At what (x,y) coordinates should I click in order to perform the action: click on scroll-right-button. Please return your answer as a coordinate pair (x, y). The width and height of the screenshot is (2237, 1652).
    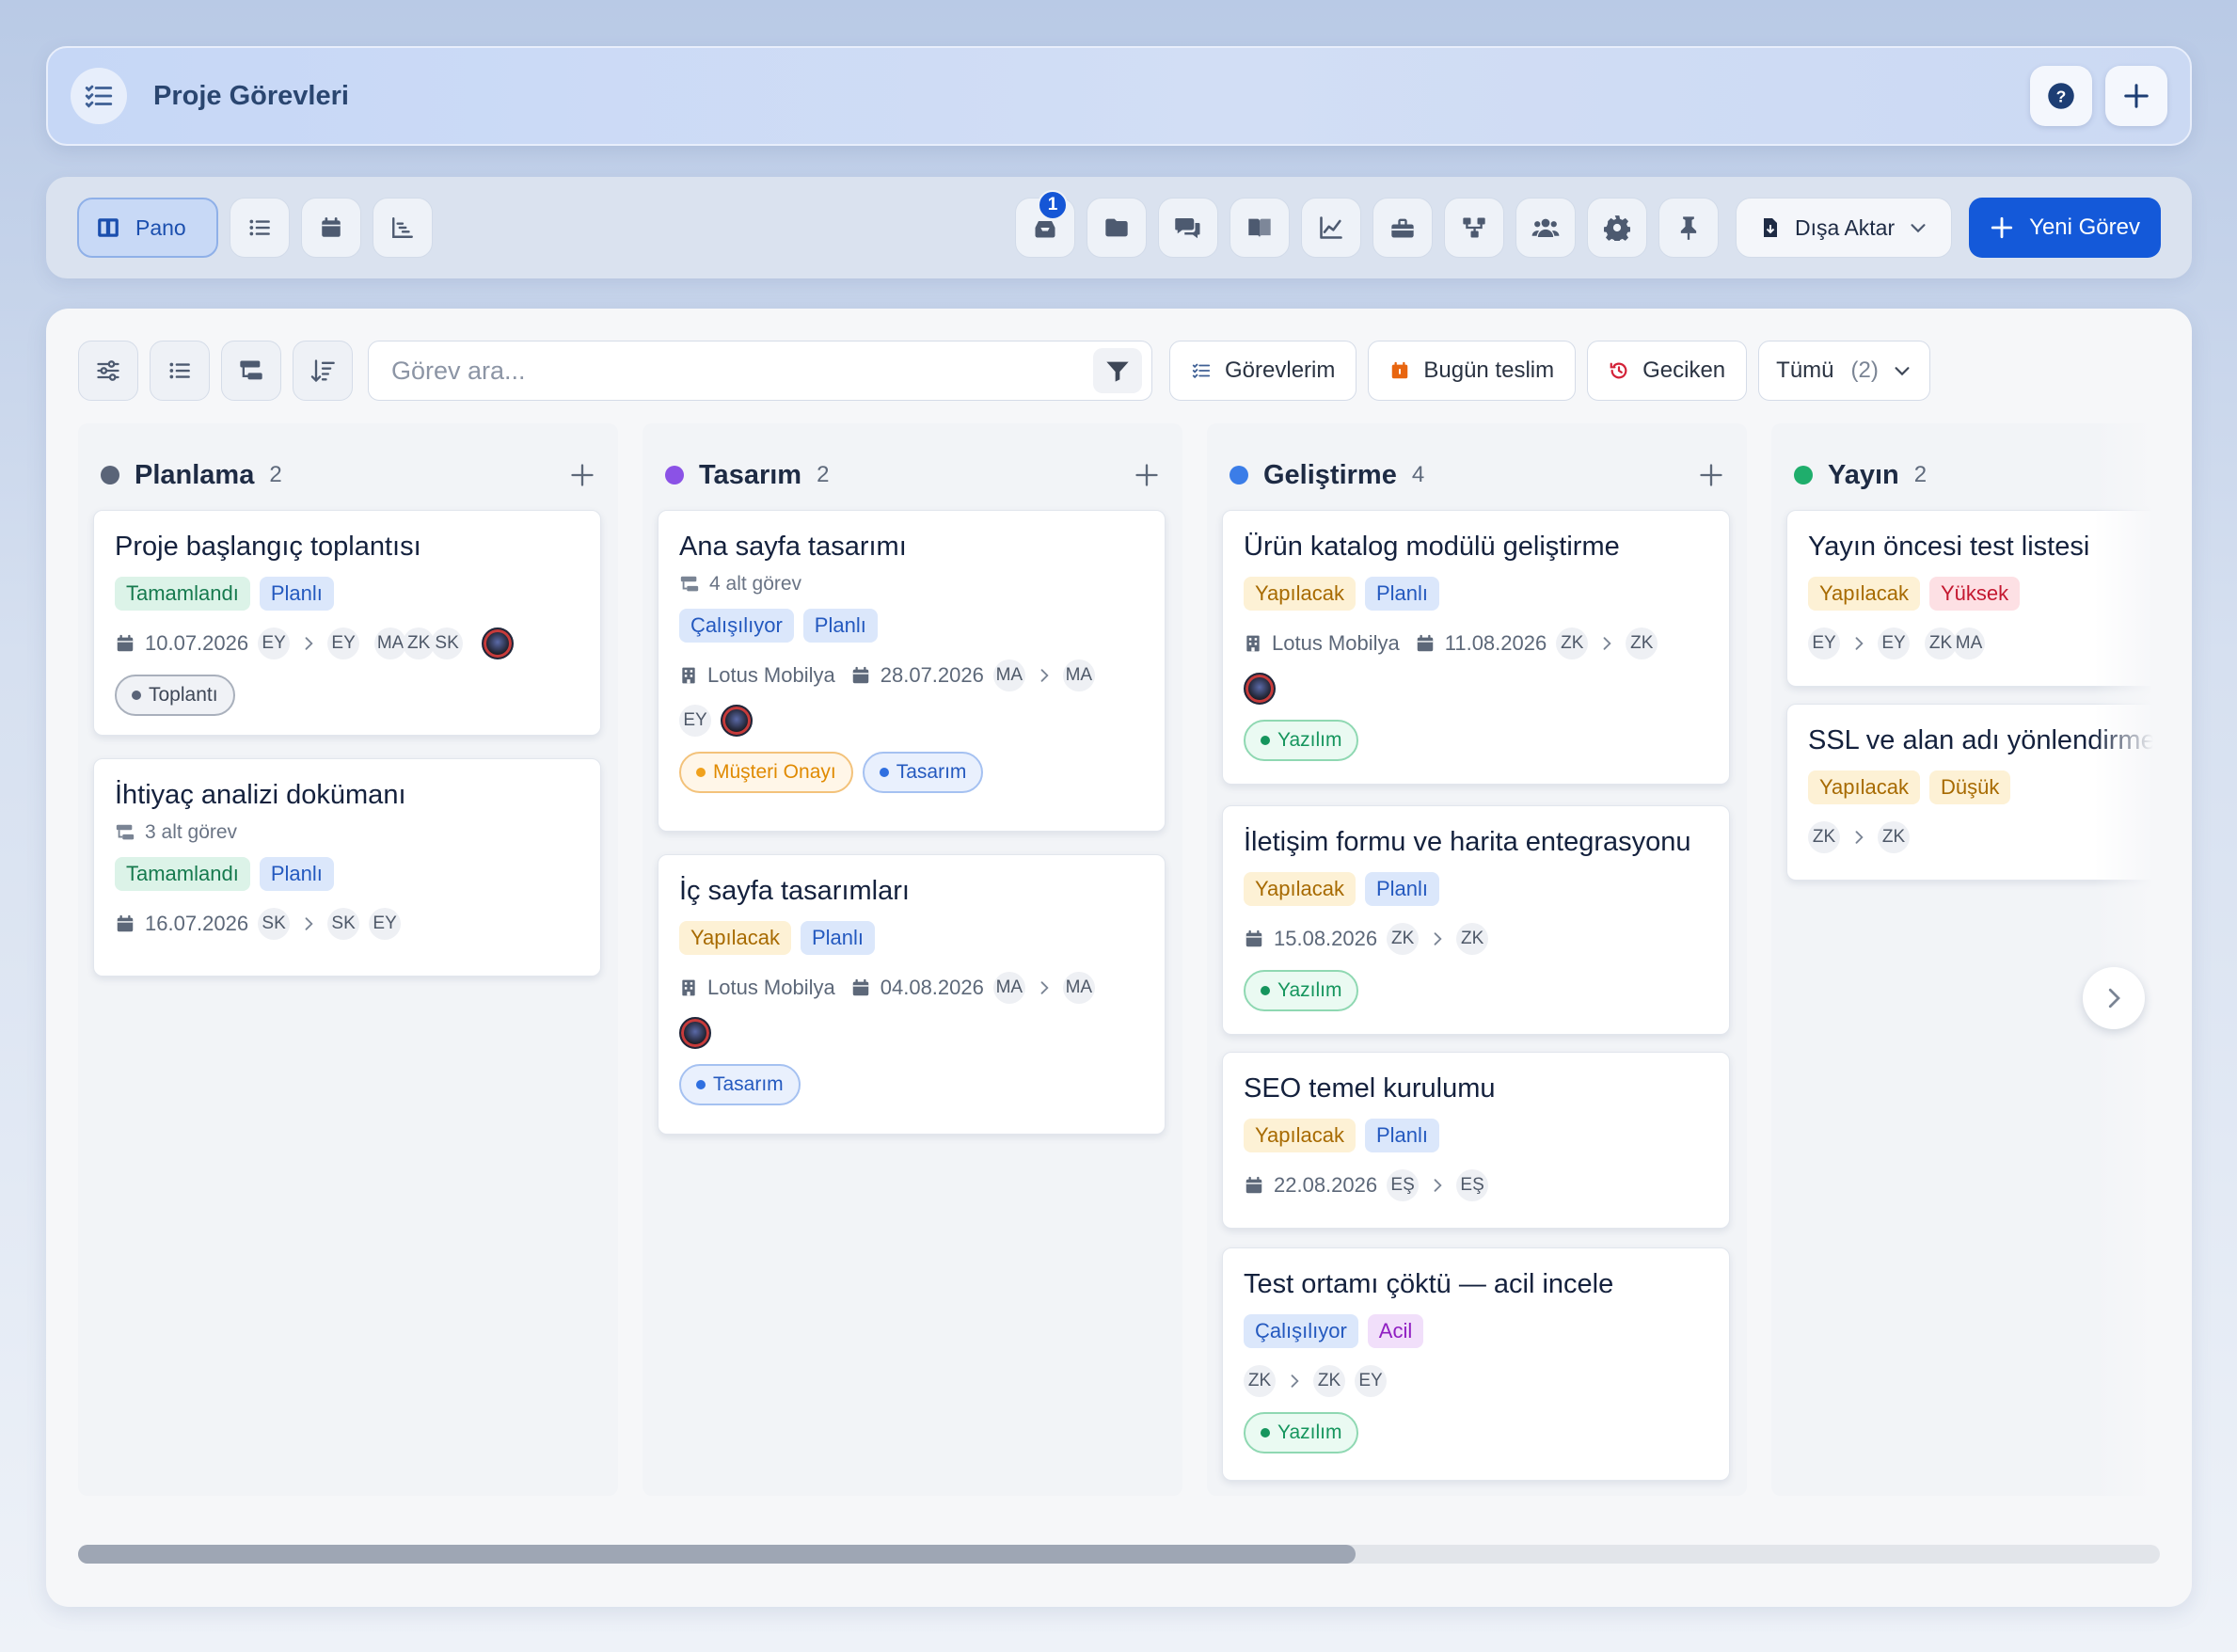
    Looking at the image, I should click on (2114, 998).